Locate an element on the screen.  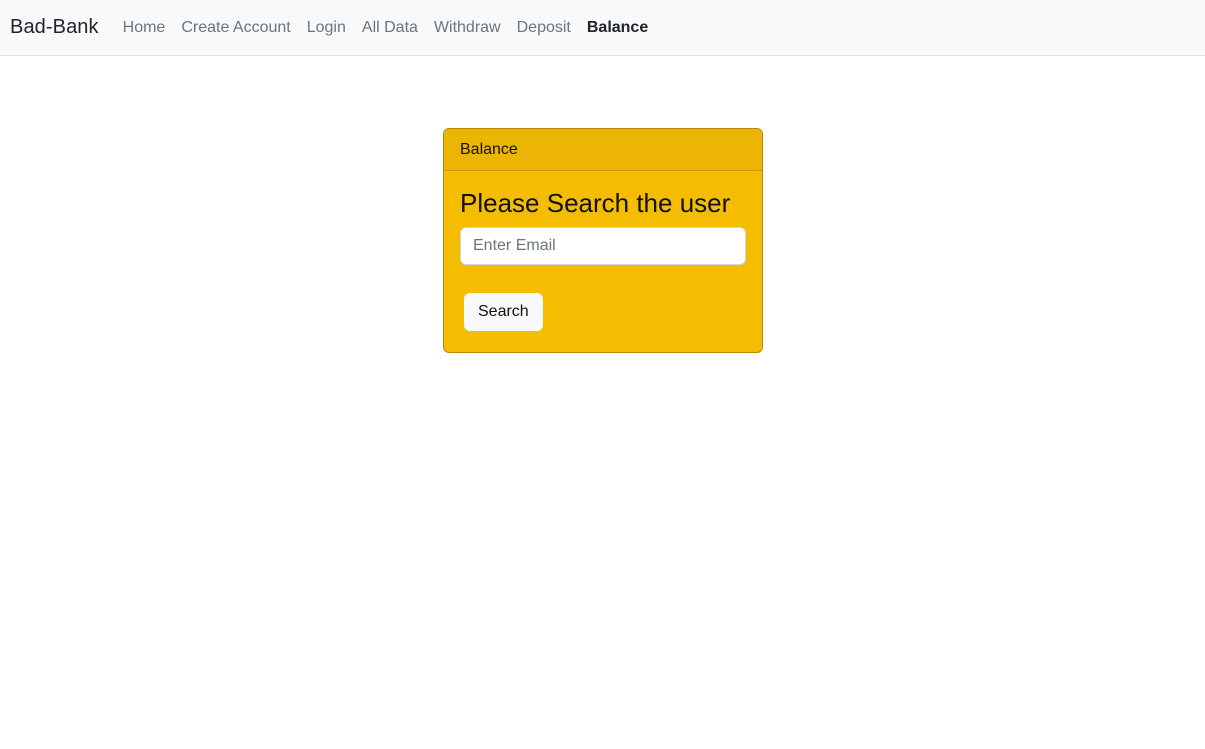
nav-link-balance: Balance is located at coordinates (617, 28).